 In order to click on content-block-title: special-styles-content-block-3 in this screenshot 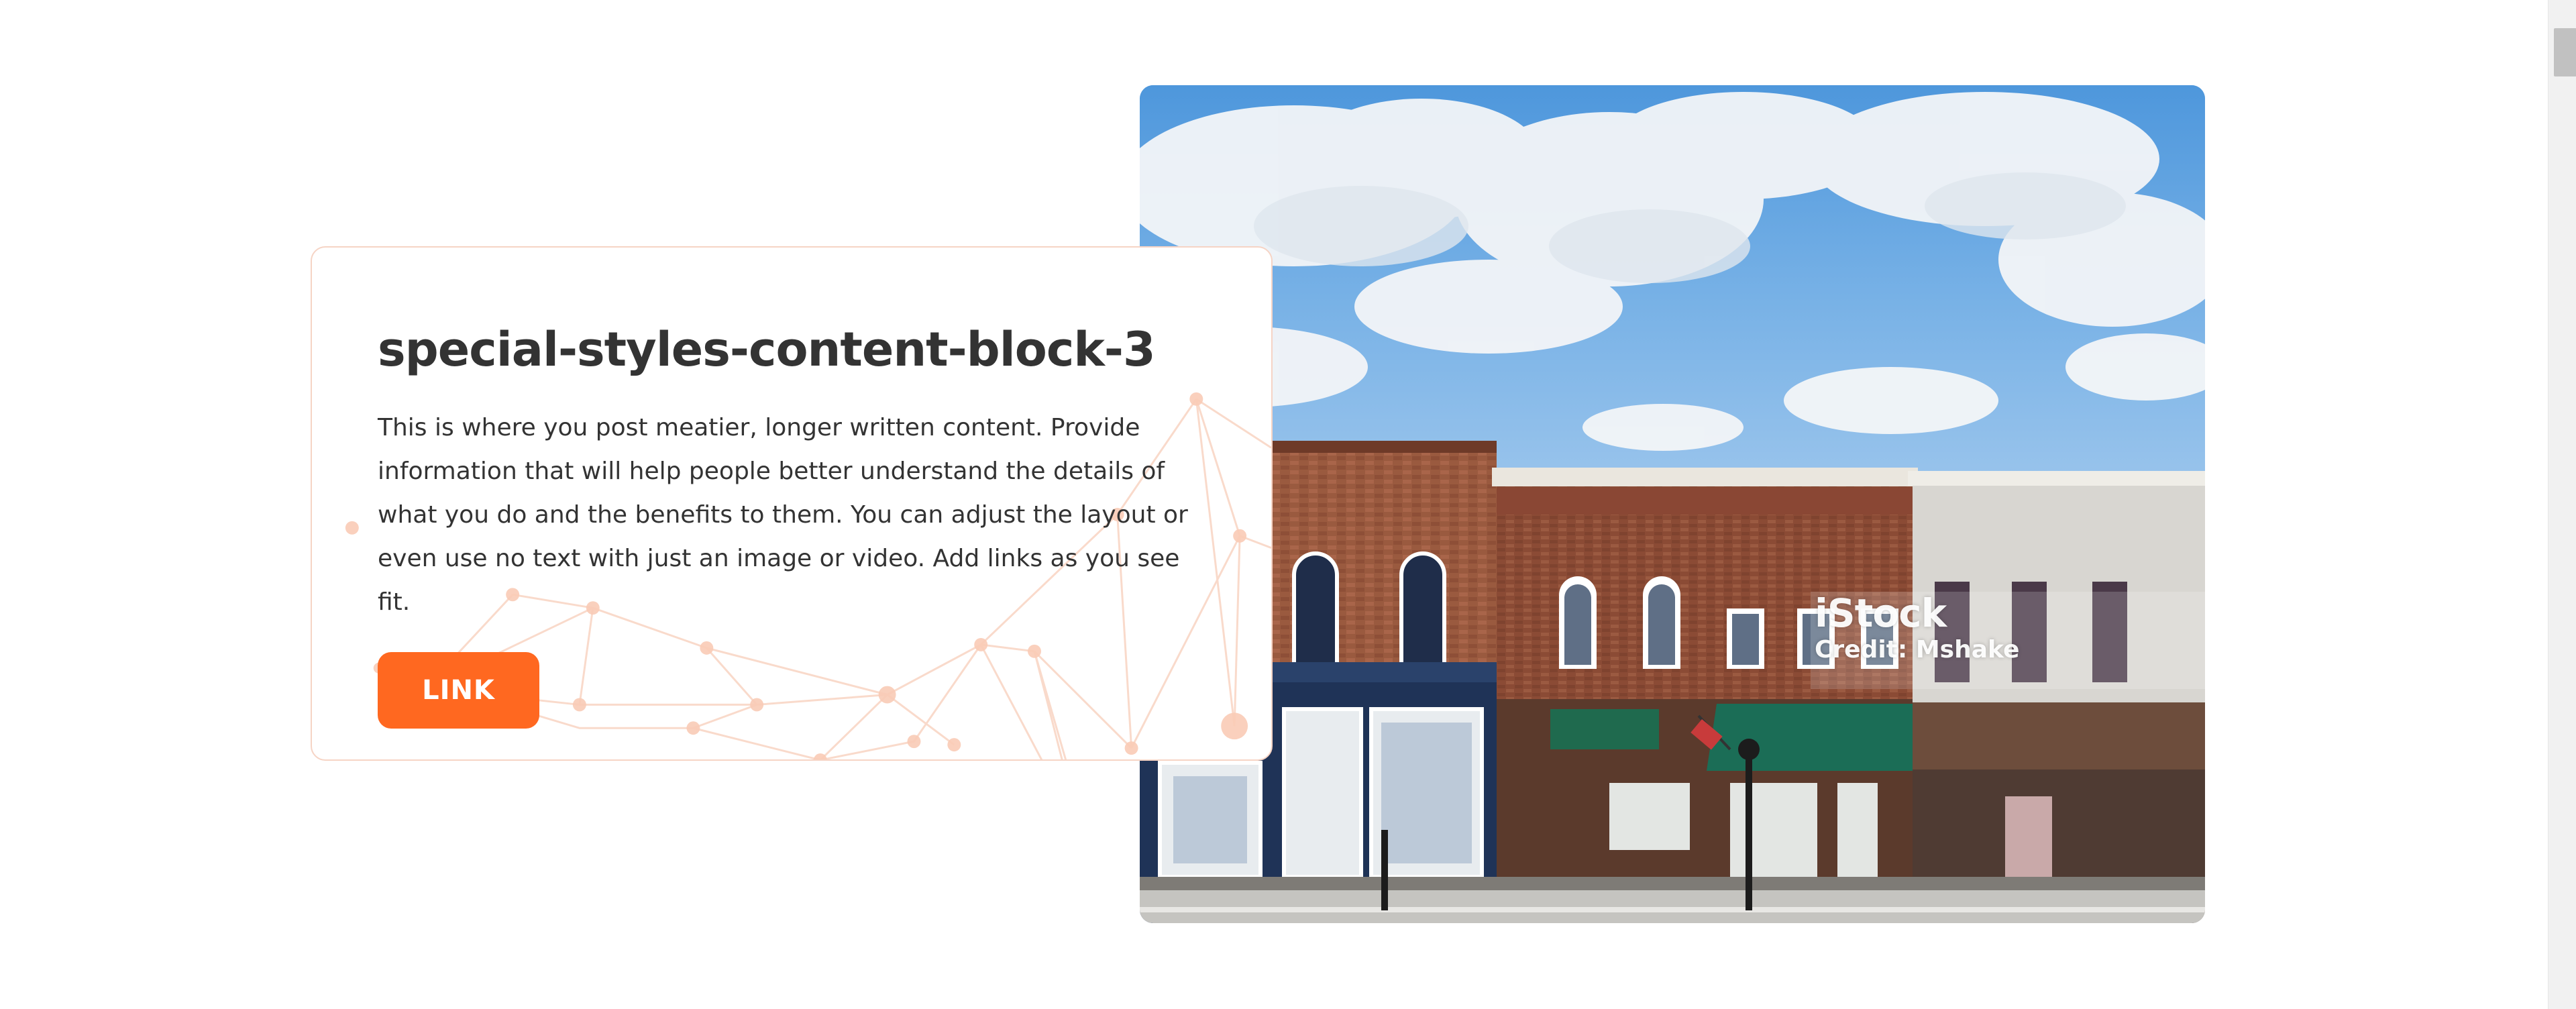, I will do `click(767, 349)`.